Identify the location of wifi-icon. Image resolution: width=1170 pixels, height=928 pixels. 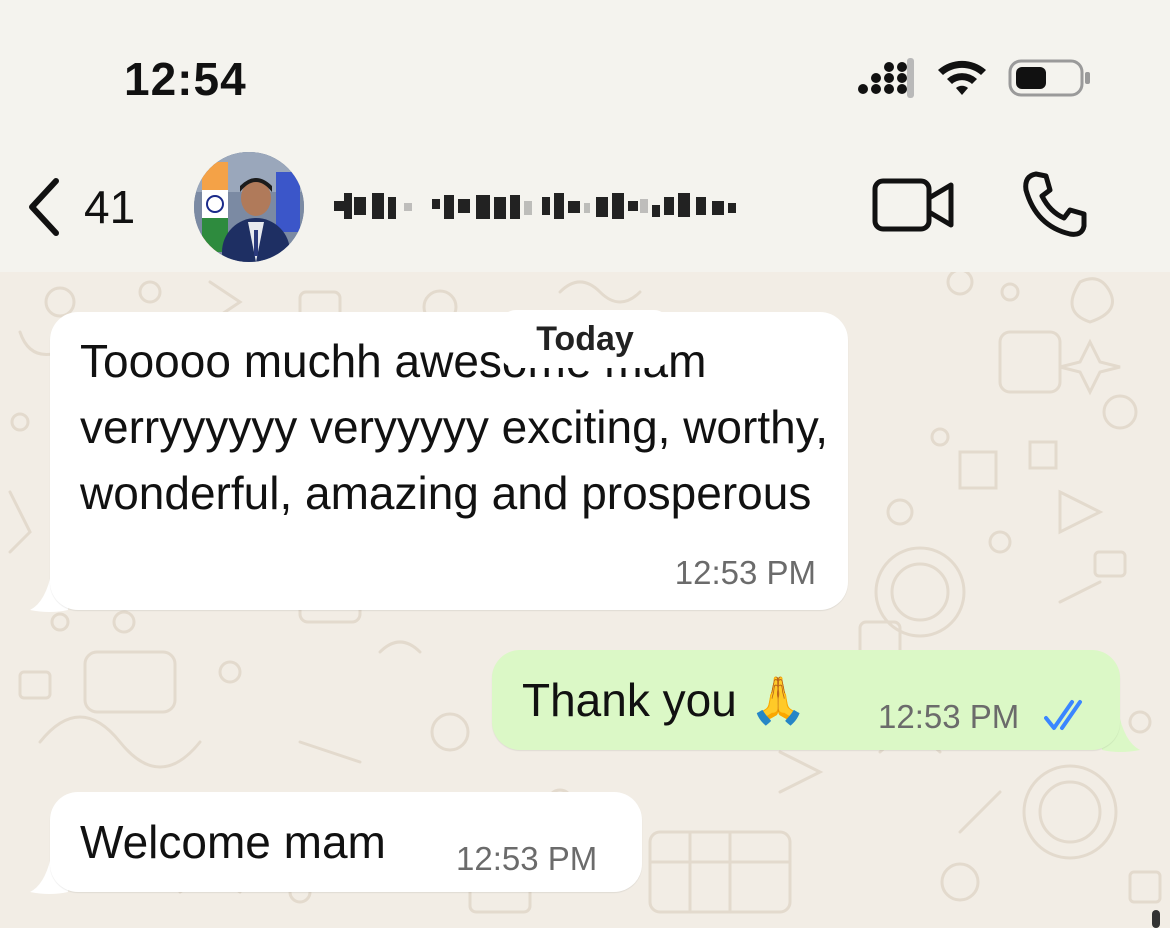
(962, 77).